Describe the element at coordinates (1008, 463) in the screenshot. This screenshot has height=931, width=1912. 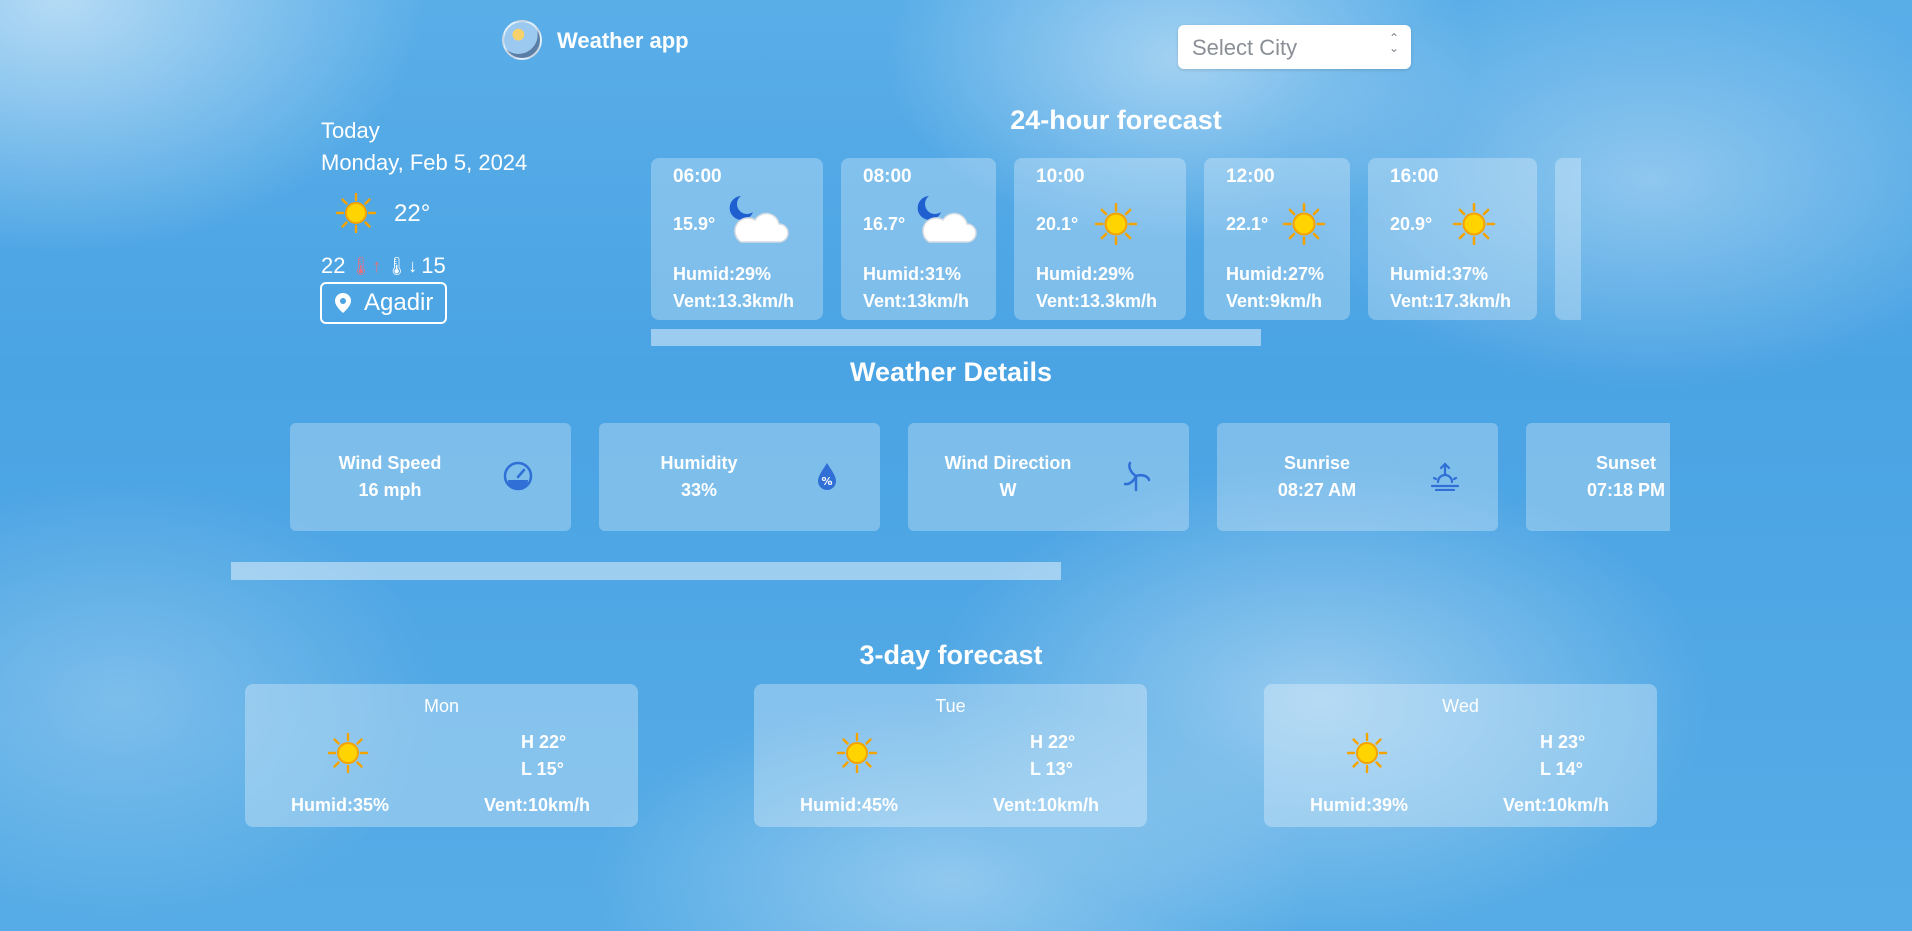
I see `detail-label: Wind Direction` at that location.